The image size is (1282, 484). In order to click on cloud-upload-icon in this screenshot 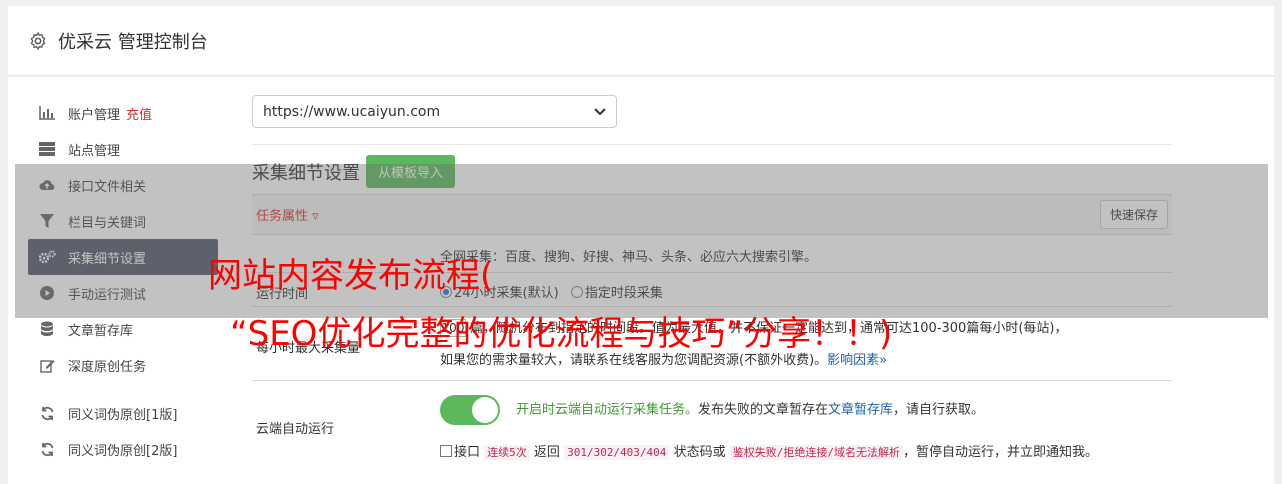, I will do `click(47, 185)`.